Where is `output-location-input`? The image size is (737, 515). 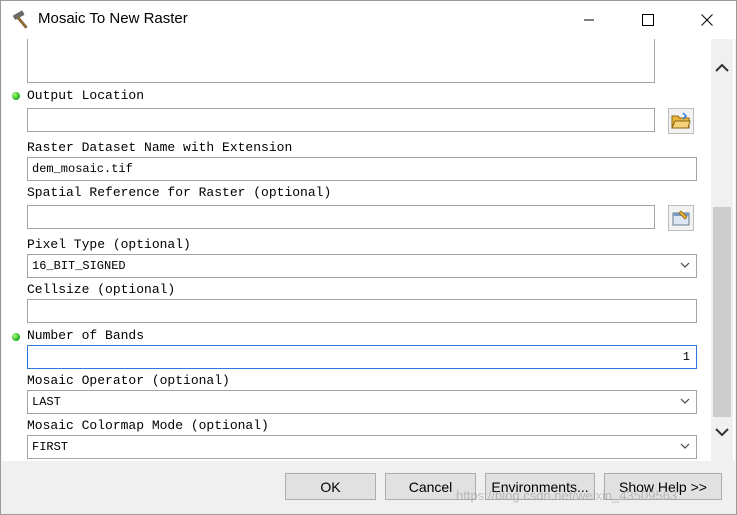
output-location-input is located at coordinates (341, 120).